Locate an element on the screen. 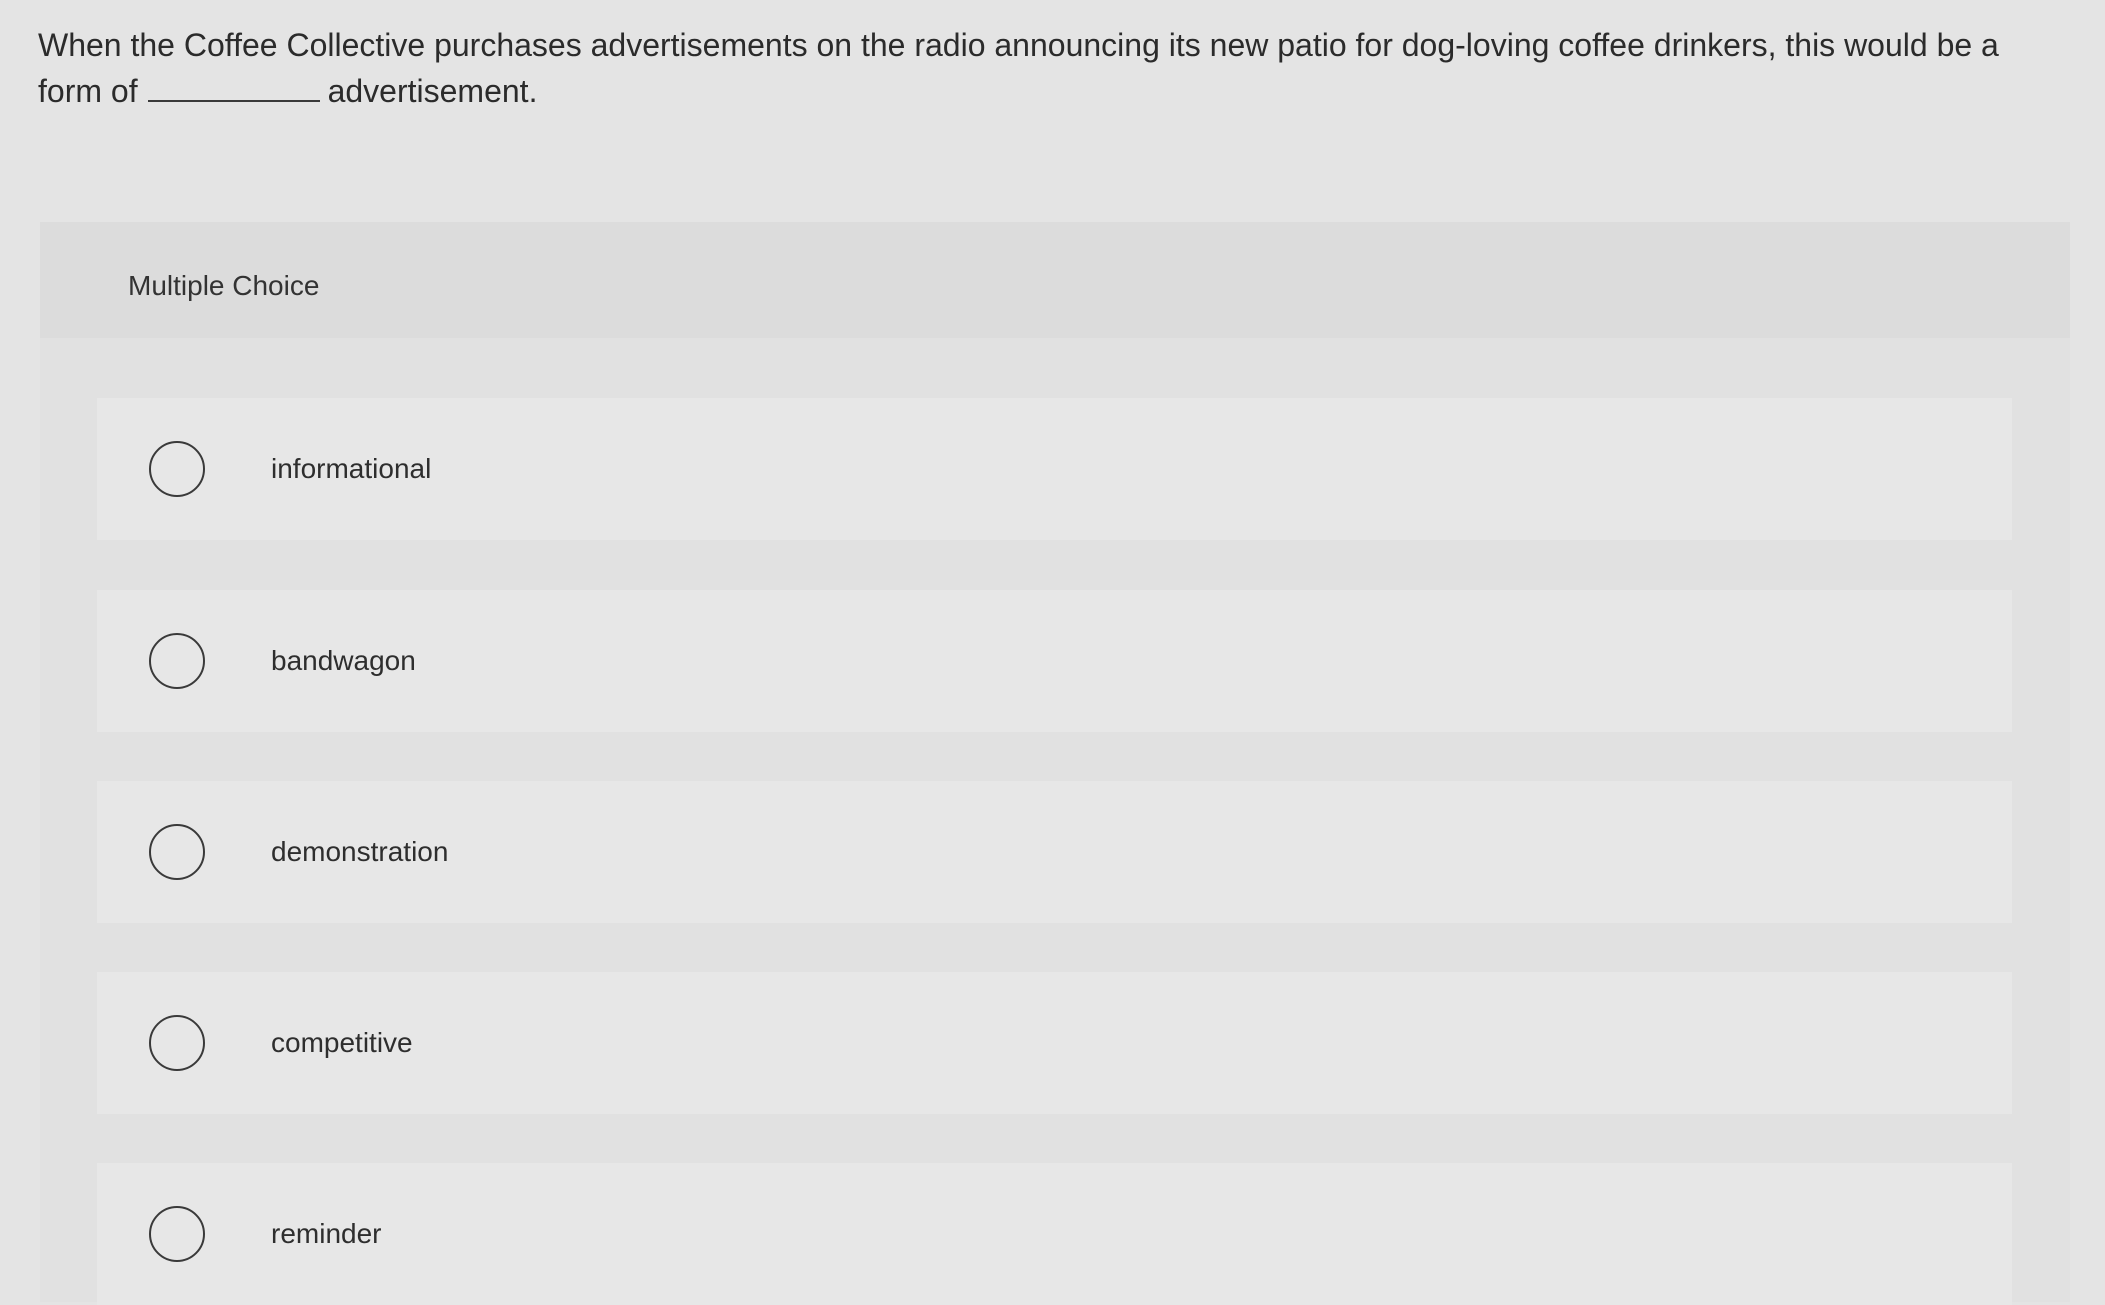 The height and width of the screenshot is (1305, 2105). option-reminder: reminder is located at coordinates (1054, 1234).